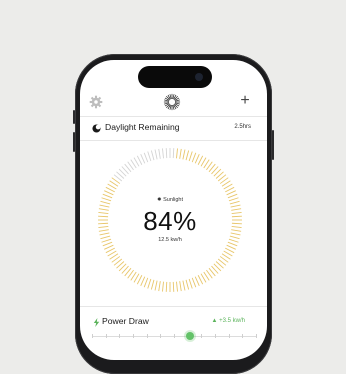  Describe the element at coordinates (199, 77) in the screenshot. I see `camera-icon` at that location.